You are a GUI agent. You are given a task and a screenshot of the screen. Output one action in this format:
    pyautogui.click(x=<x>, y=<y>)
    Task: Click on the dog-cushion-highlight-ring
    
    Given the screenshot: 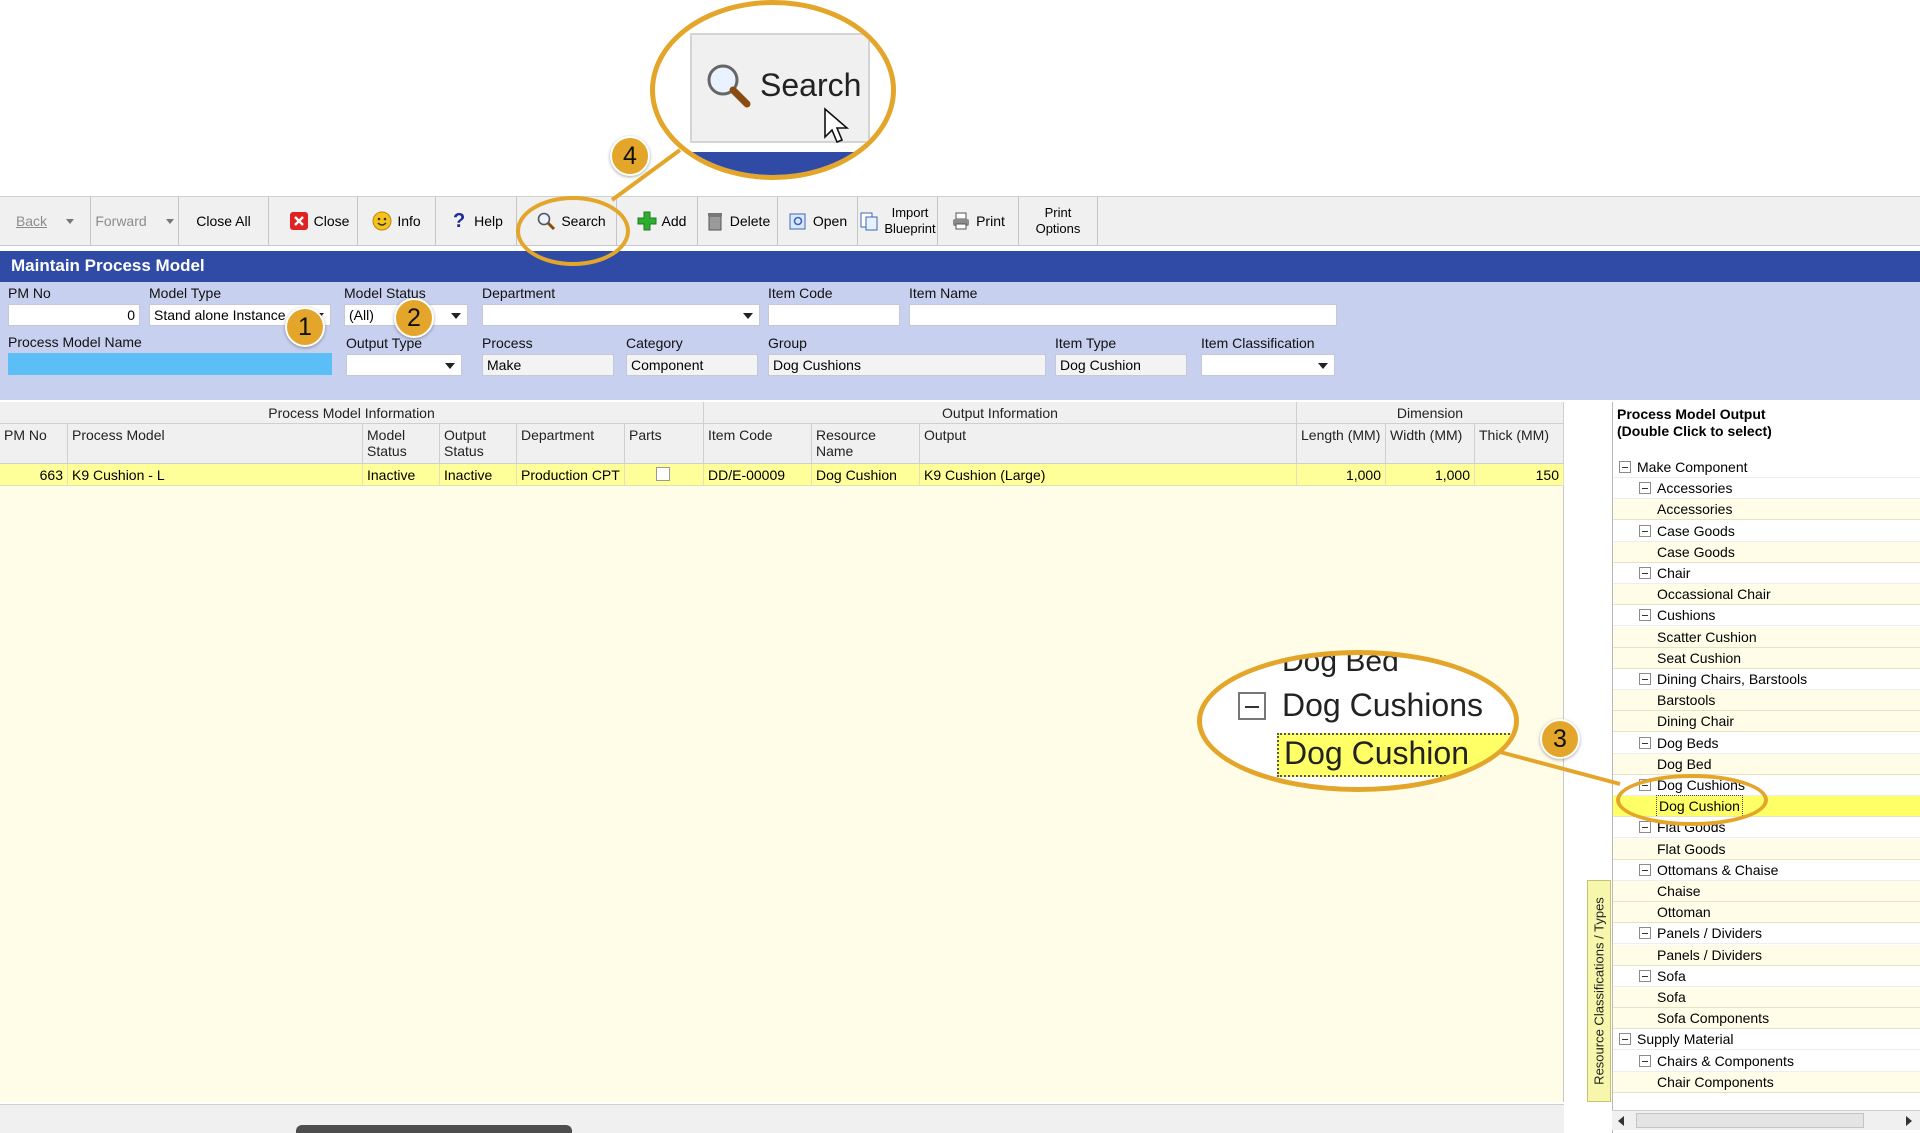 What is the action you would take?
    pyautogui.click(x=1692, y=800)
    